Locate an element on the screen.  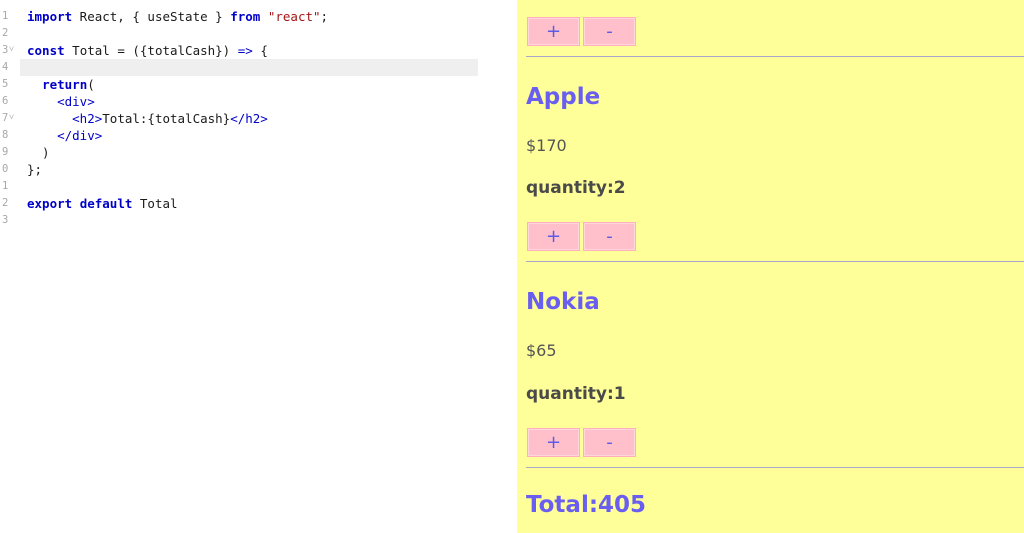
product-name: Nokia is located at coordinates (563, 302).